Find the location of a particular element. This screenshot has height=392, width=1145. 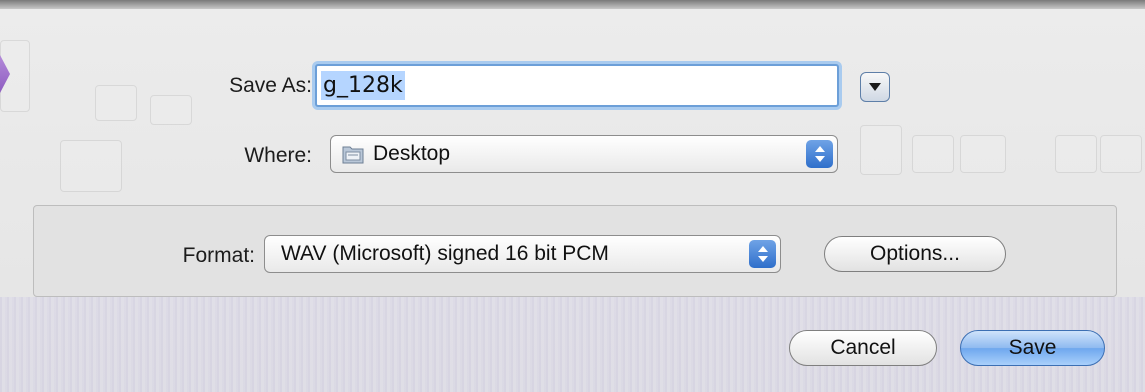

where-label: Where: is located at coordinates (278, 155).